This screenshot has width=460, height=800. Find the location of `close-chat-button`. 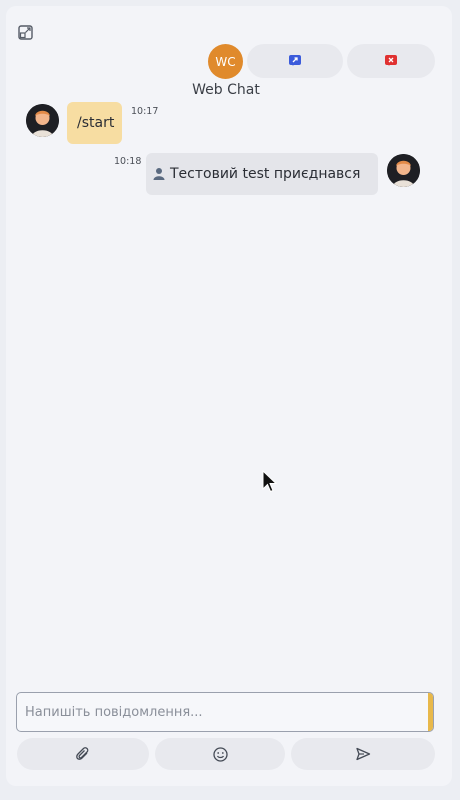

close-chat-button is located at coordinates (391, 61).